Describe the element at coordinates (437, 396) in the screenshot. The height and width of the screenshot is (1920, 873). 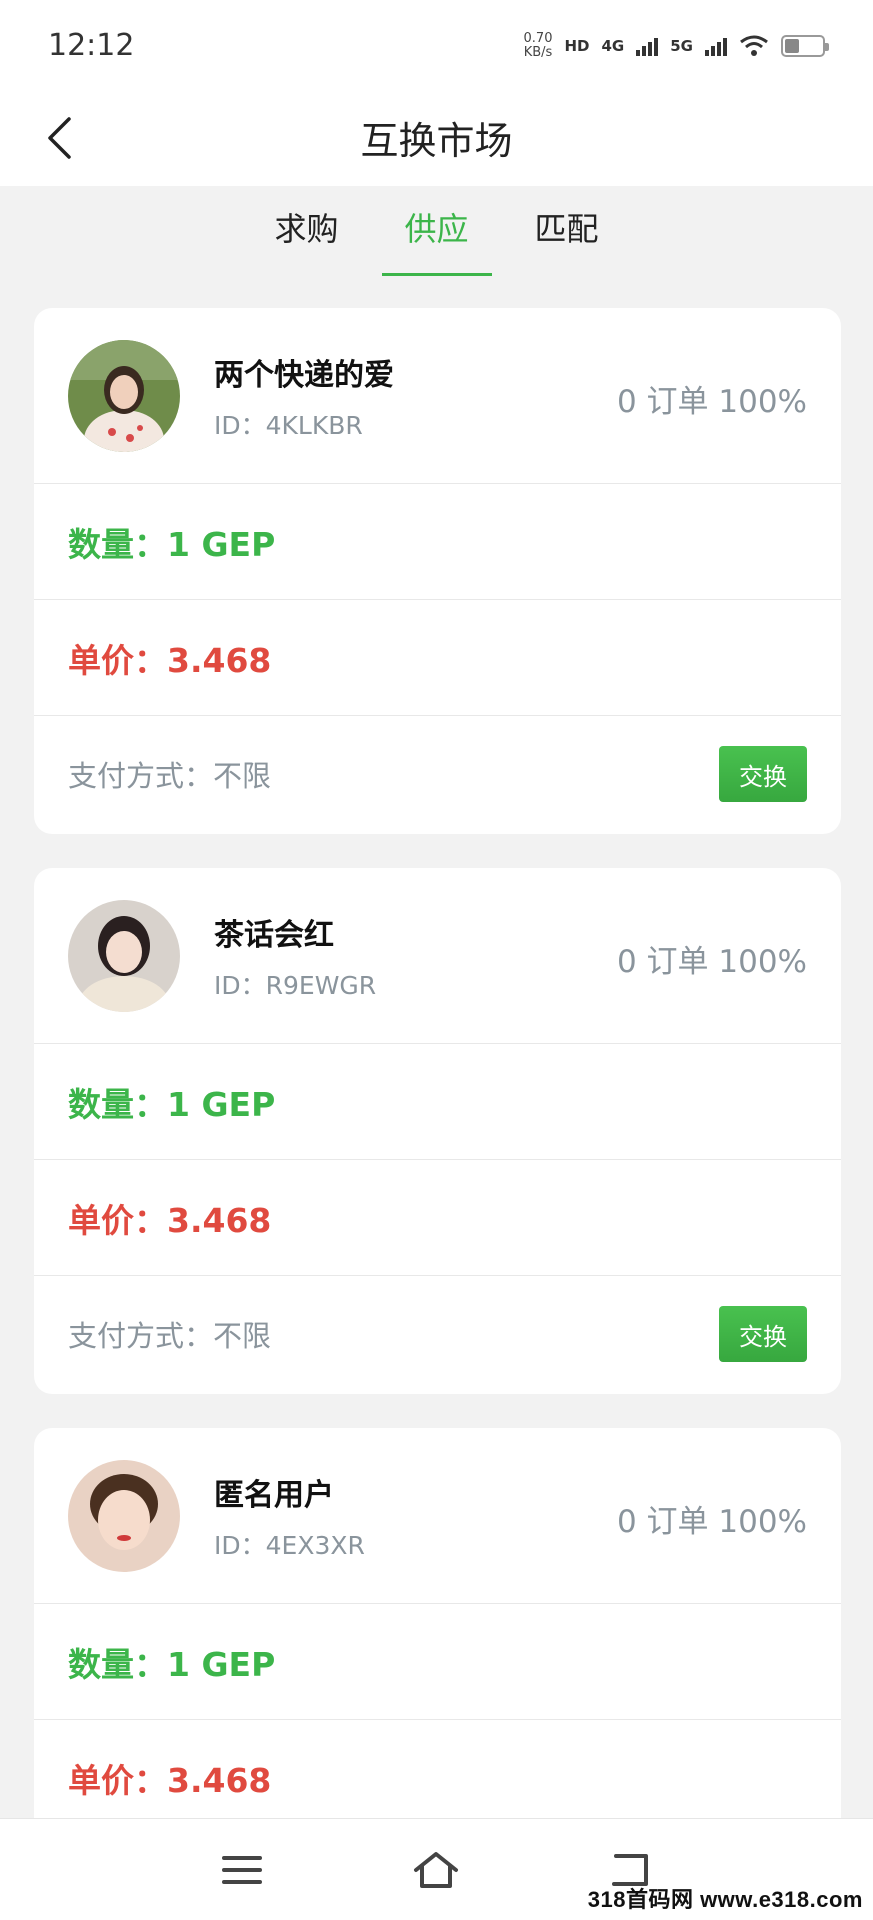
I see `listing-header: 两个快递的爱 ID：4KLKBR 0 订单 100%` at that location.